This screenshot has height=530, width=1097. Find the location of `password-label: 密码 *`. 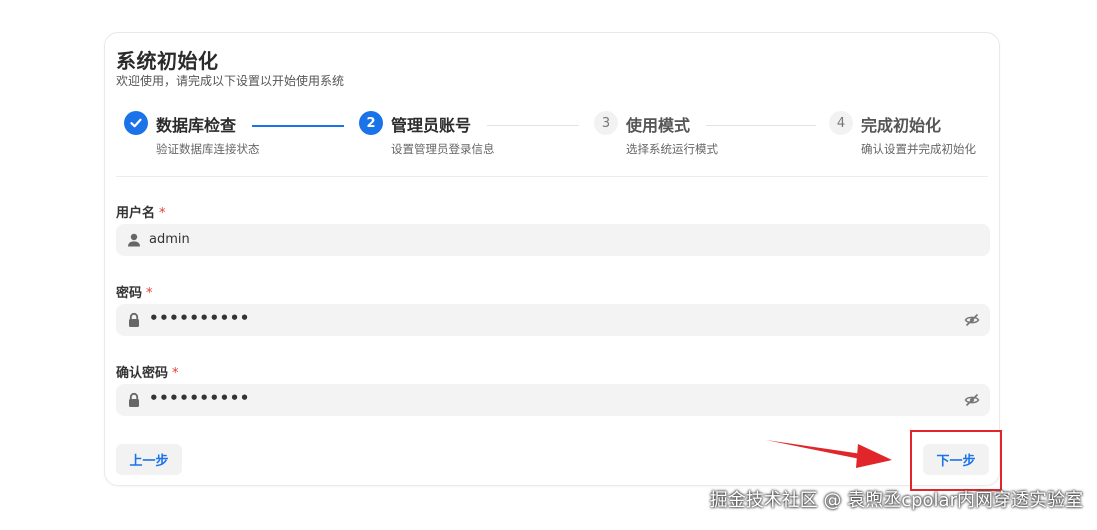

password-label: 密码 * is located at coordinates (134, 293).